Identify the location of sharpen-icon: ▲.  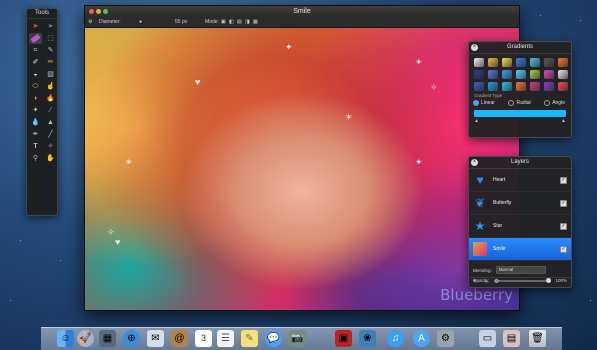
(50, 122).